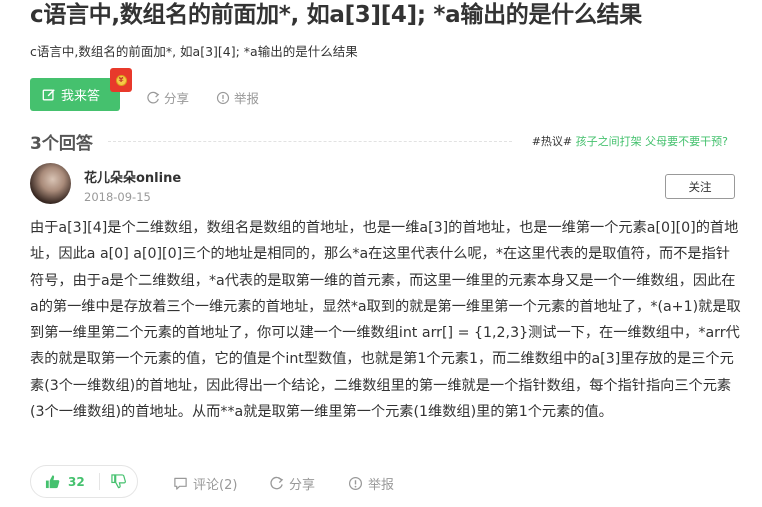 The image size is (762, 507). I want to click on edit-icon, so click(48, 94).